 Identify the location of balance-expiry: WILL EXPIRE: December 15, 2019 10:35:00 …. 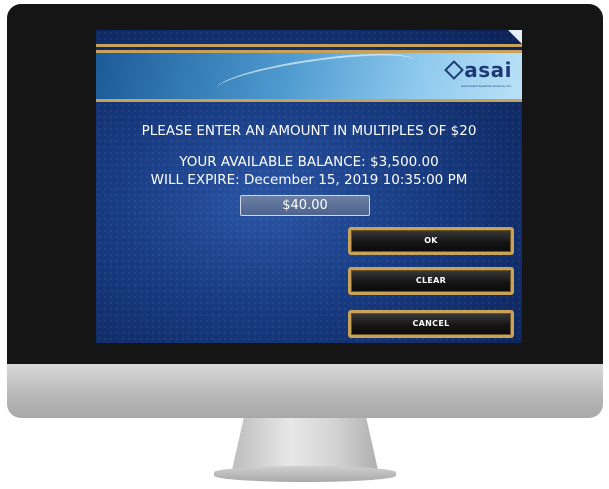
(309, 180).